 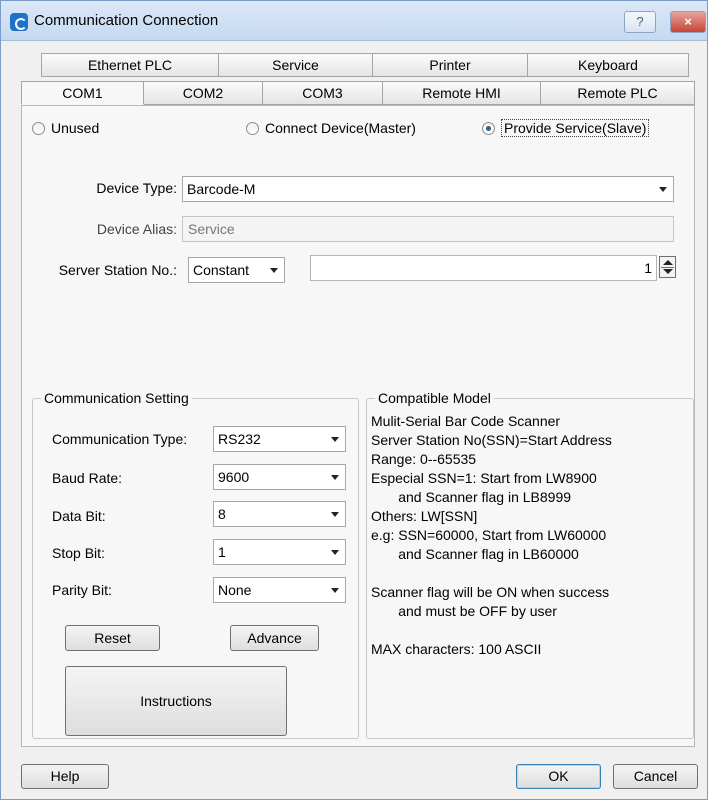 I want to click on device-type-value: Barcode-M, so click(x=221, y=189).